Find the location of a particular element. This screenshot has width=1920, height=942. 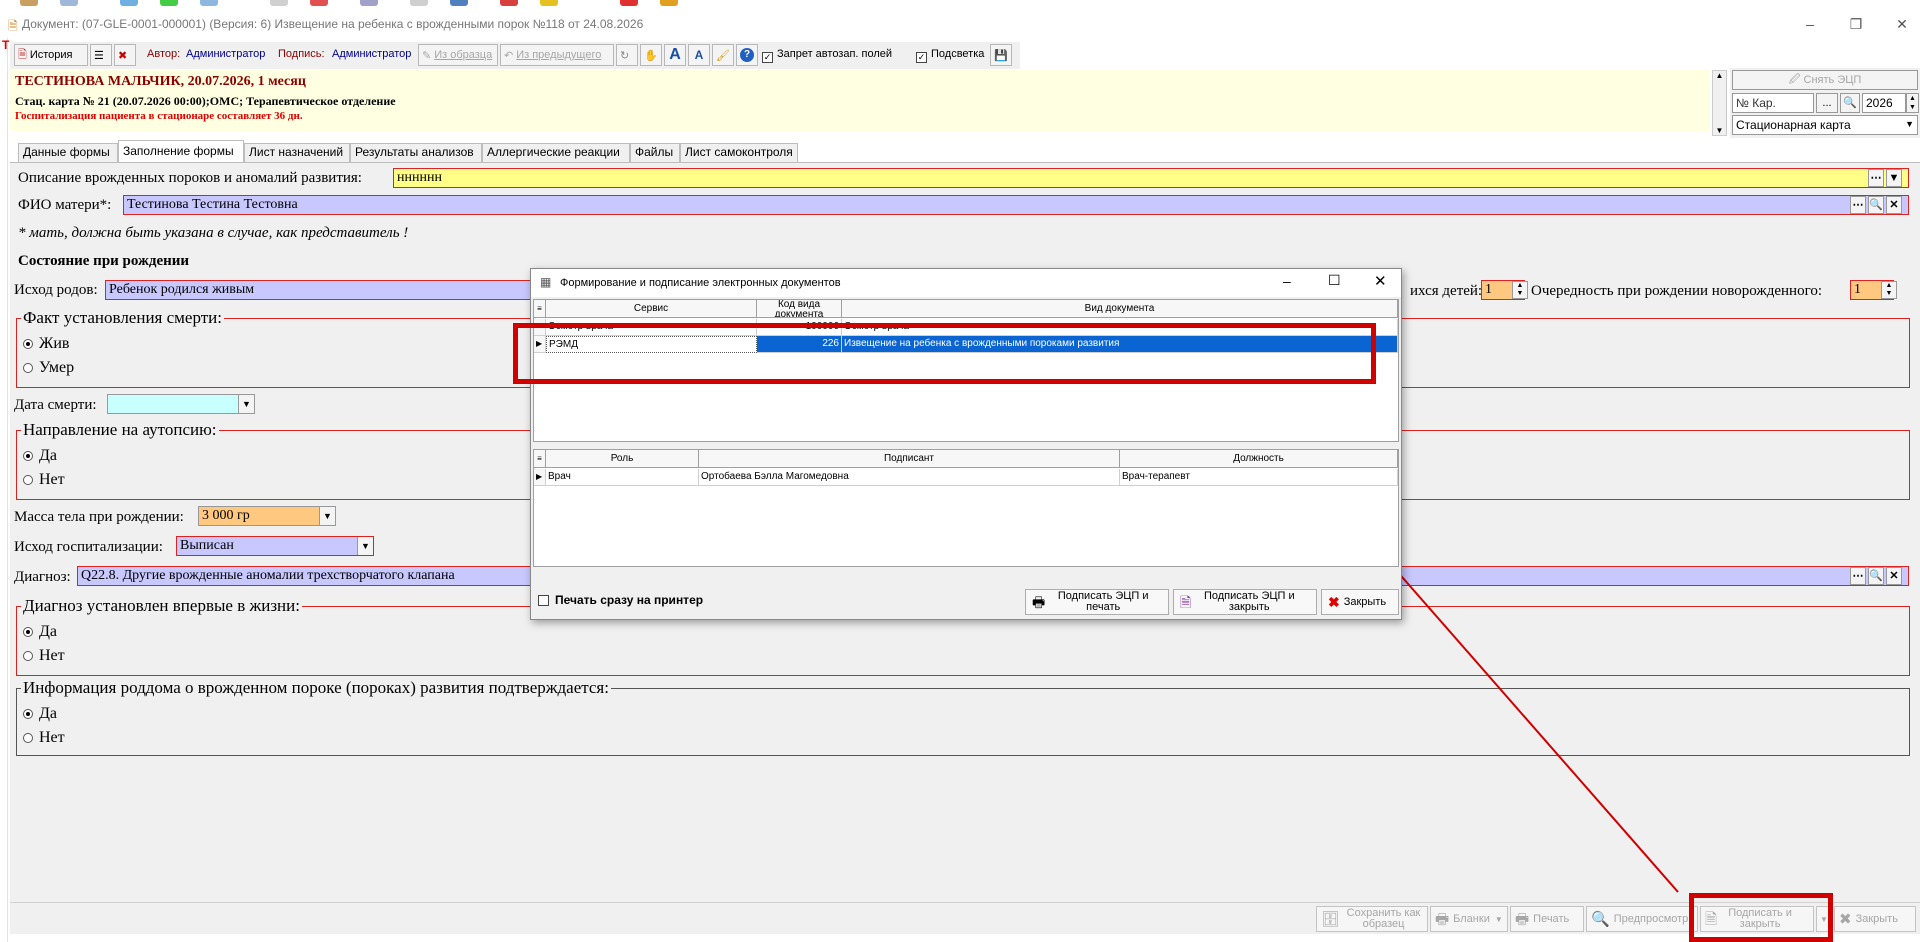

sign-icon: 🗎 is located at coordinates (1186, 601).